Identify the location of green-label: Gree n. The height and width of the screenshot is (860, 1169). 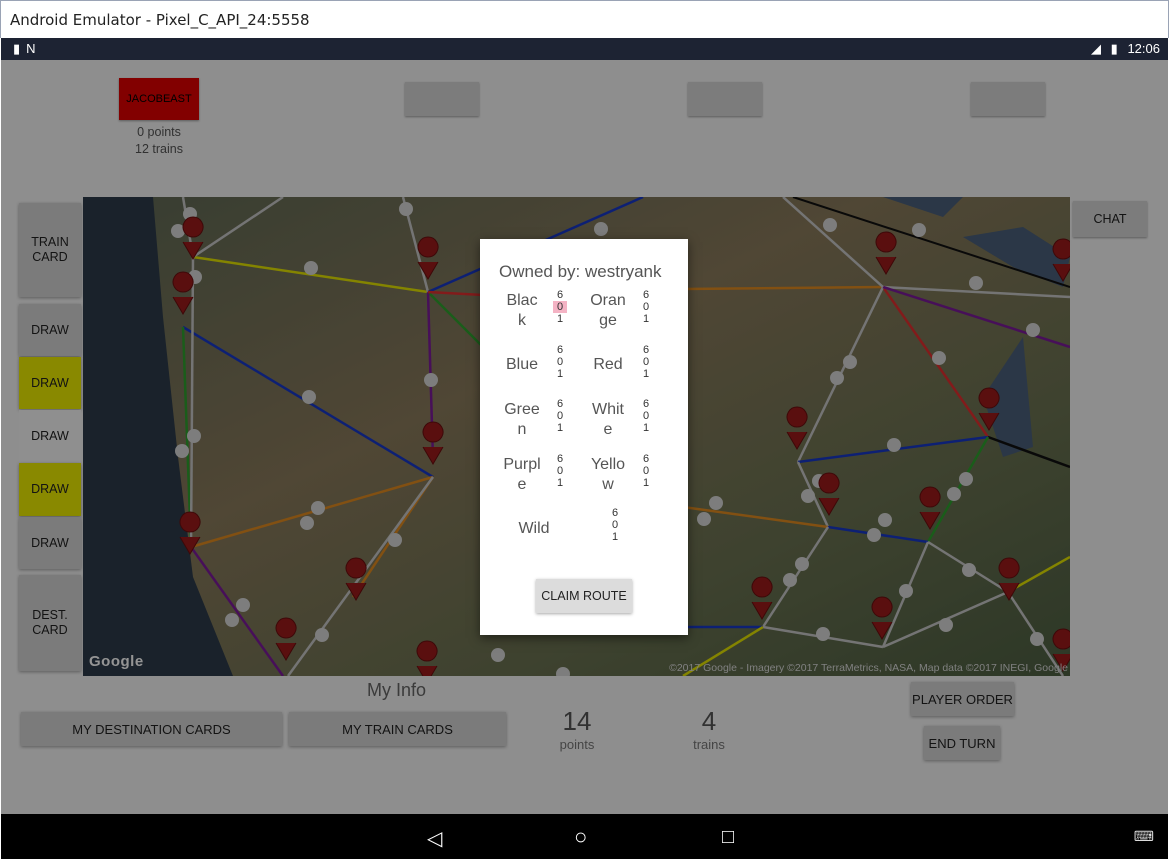
(522, 419).